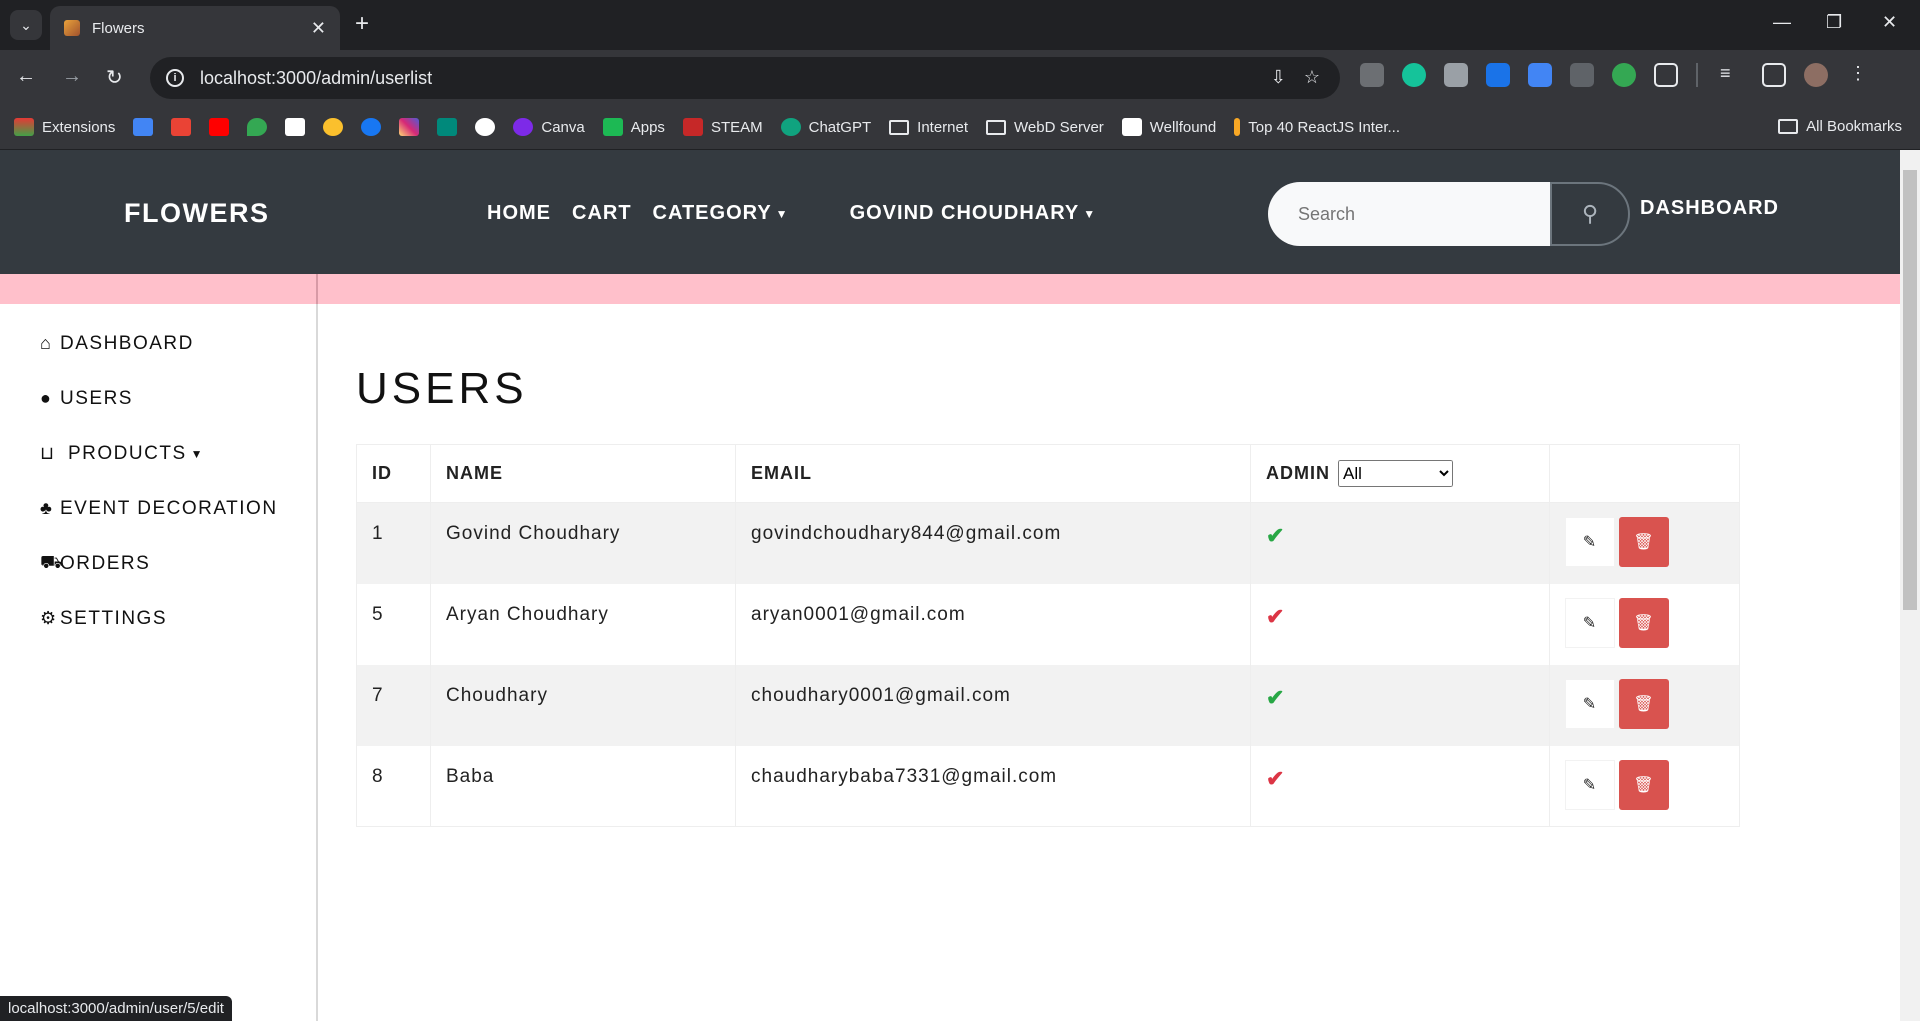 This screenshot has width=1920, height=1021. What do you see at coordinates (333, 127) in the screenshot?
I see `bookmark-flipkart` at bounding box center [333, 127].